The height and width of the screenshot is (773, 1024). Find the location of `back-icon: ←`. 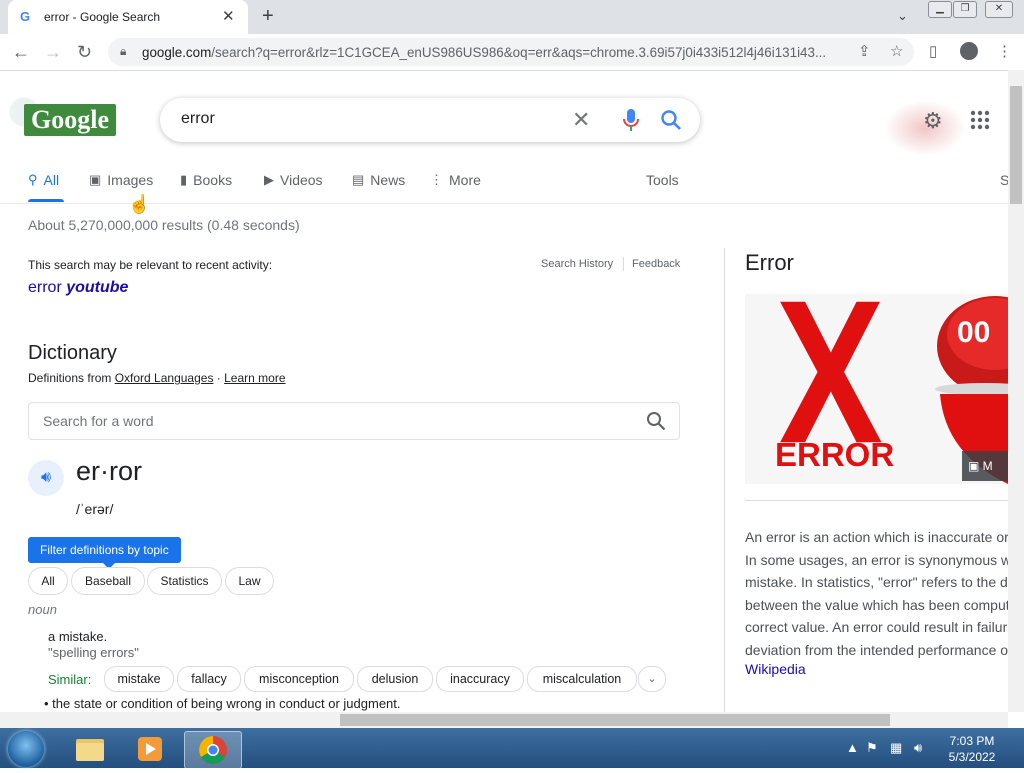

back-icon: ← is located at coordinates (21, 52).